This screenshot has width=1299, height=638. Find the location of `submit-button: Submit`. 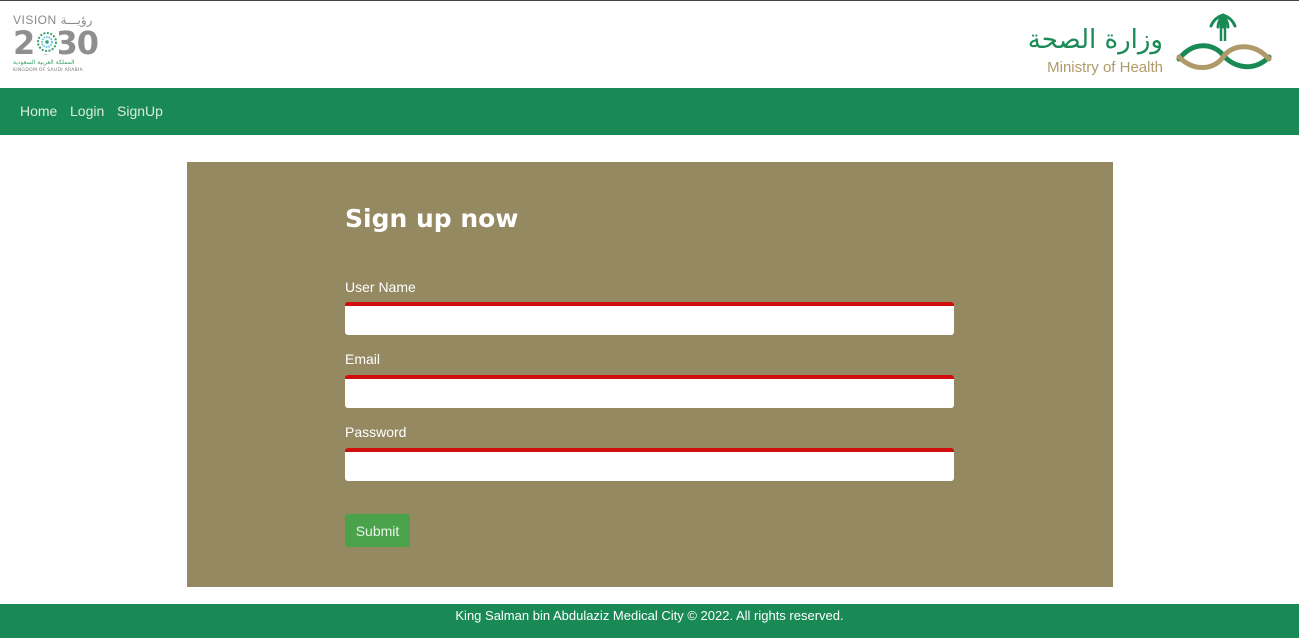

submit-button: Submit is located at coordinates (377, 530).